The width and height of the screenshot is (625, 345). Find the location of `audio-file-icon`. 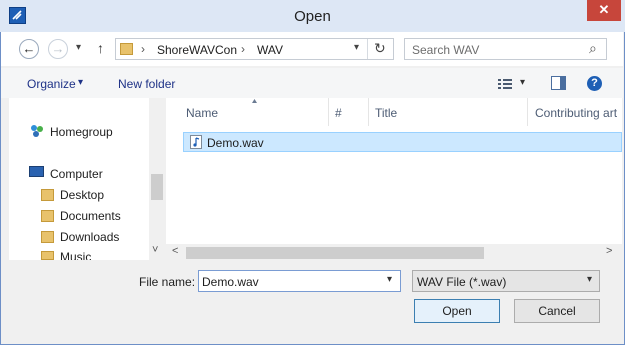

audio-file-icon is located at coordinates (196, 142).